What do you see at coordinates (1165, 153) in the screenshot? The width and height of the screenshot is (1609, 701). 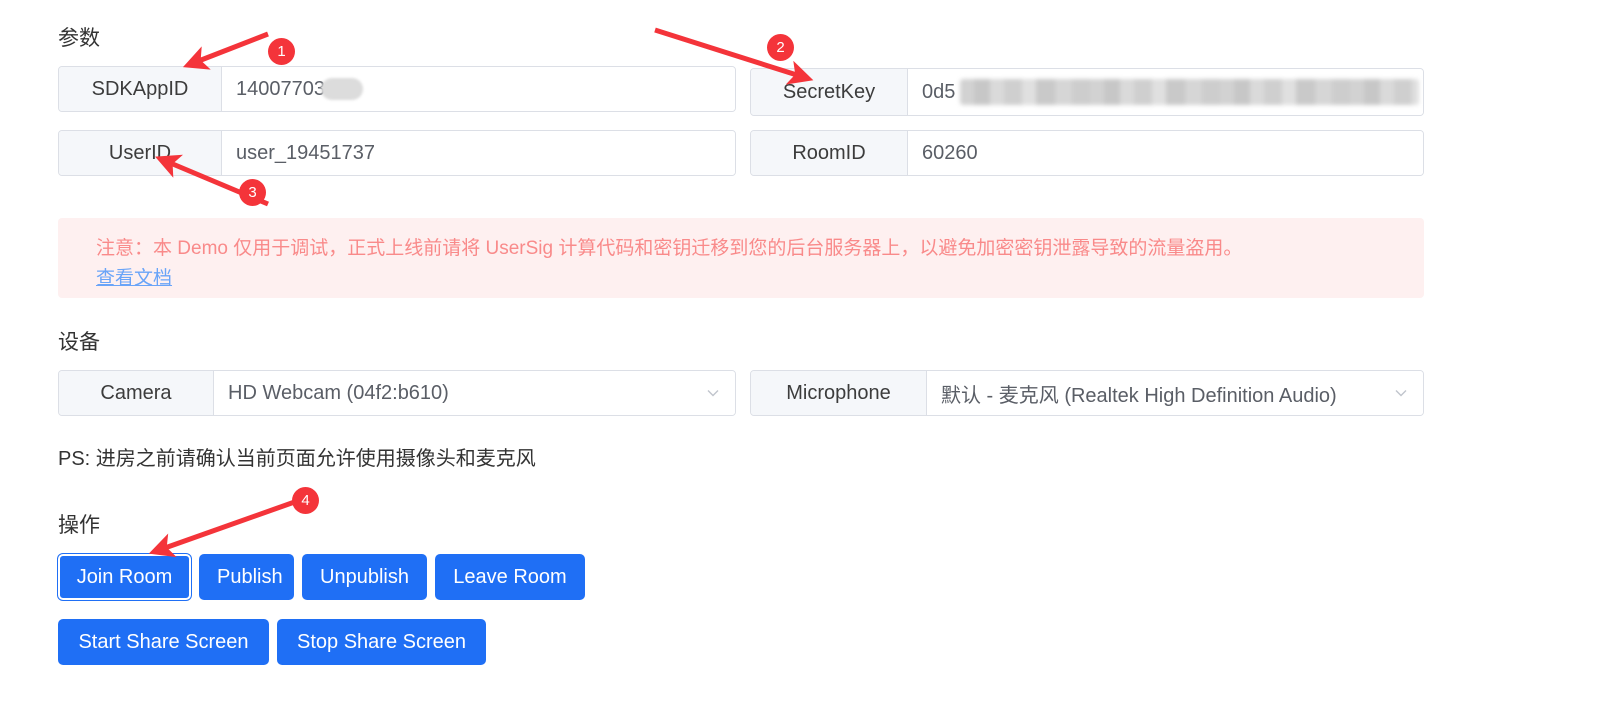 I see `roomid-input: 60260` at bounding box center [1165, 153].